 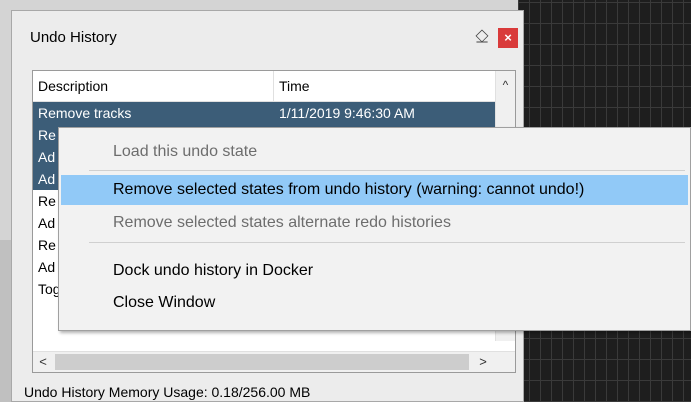 I want to click on horizontal-scrollbar: < >, so click(x=274, y=361).